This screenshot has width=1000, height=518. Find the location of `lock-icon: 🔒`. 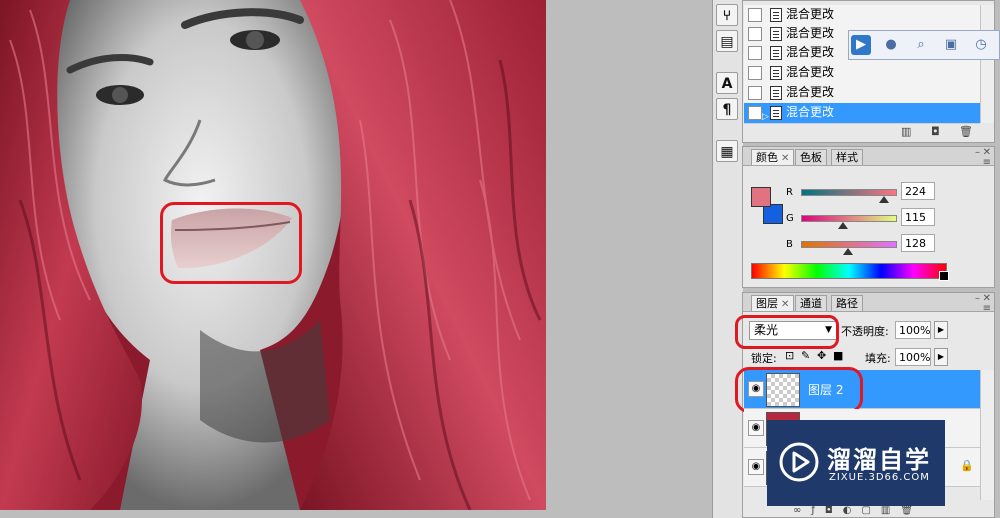

lock-icon: 🔒 is located at coordinates (967, 465).